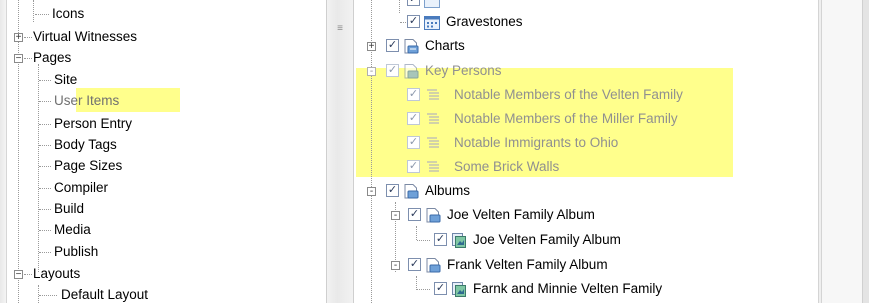  What do you see at coordinates (566, 118) in the screenshot?
I see `tree-item-label: Notable Members of the Miller Family` at bounding box center [566, 118].